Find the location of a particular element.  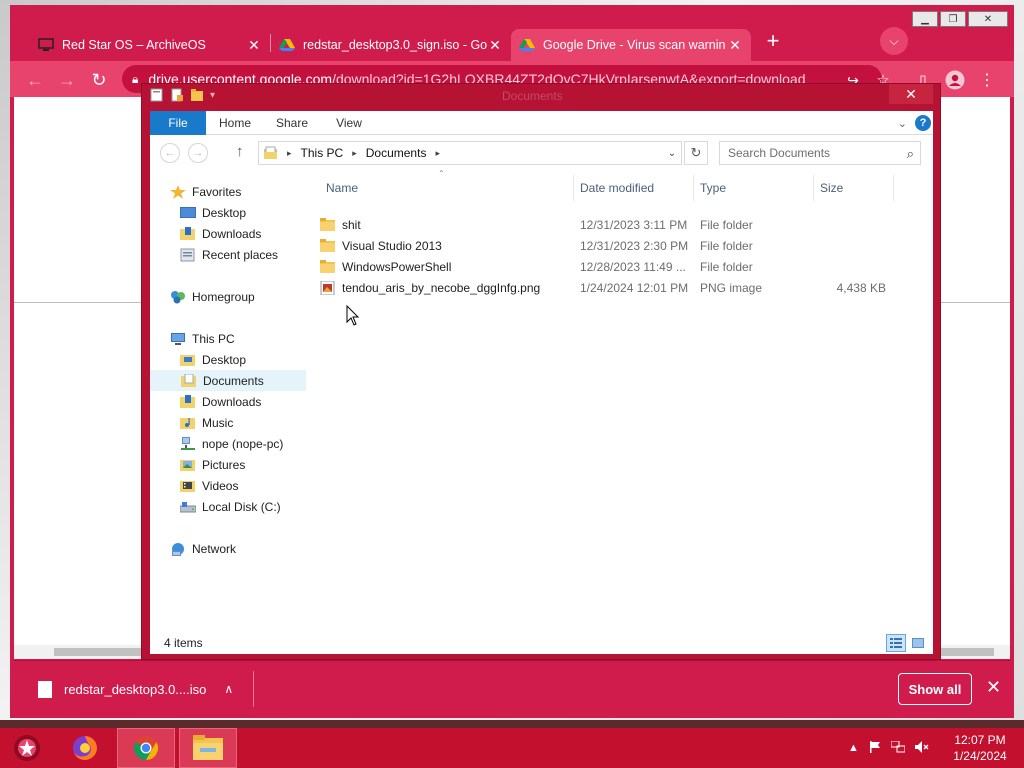

search-input: Search Documents ⌕ is located at coordinates (820, 153).